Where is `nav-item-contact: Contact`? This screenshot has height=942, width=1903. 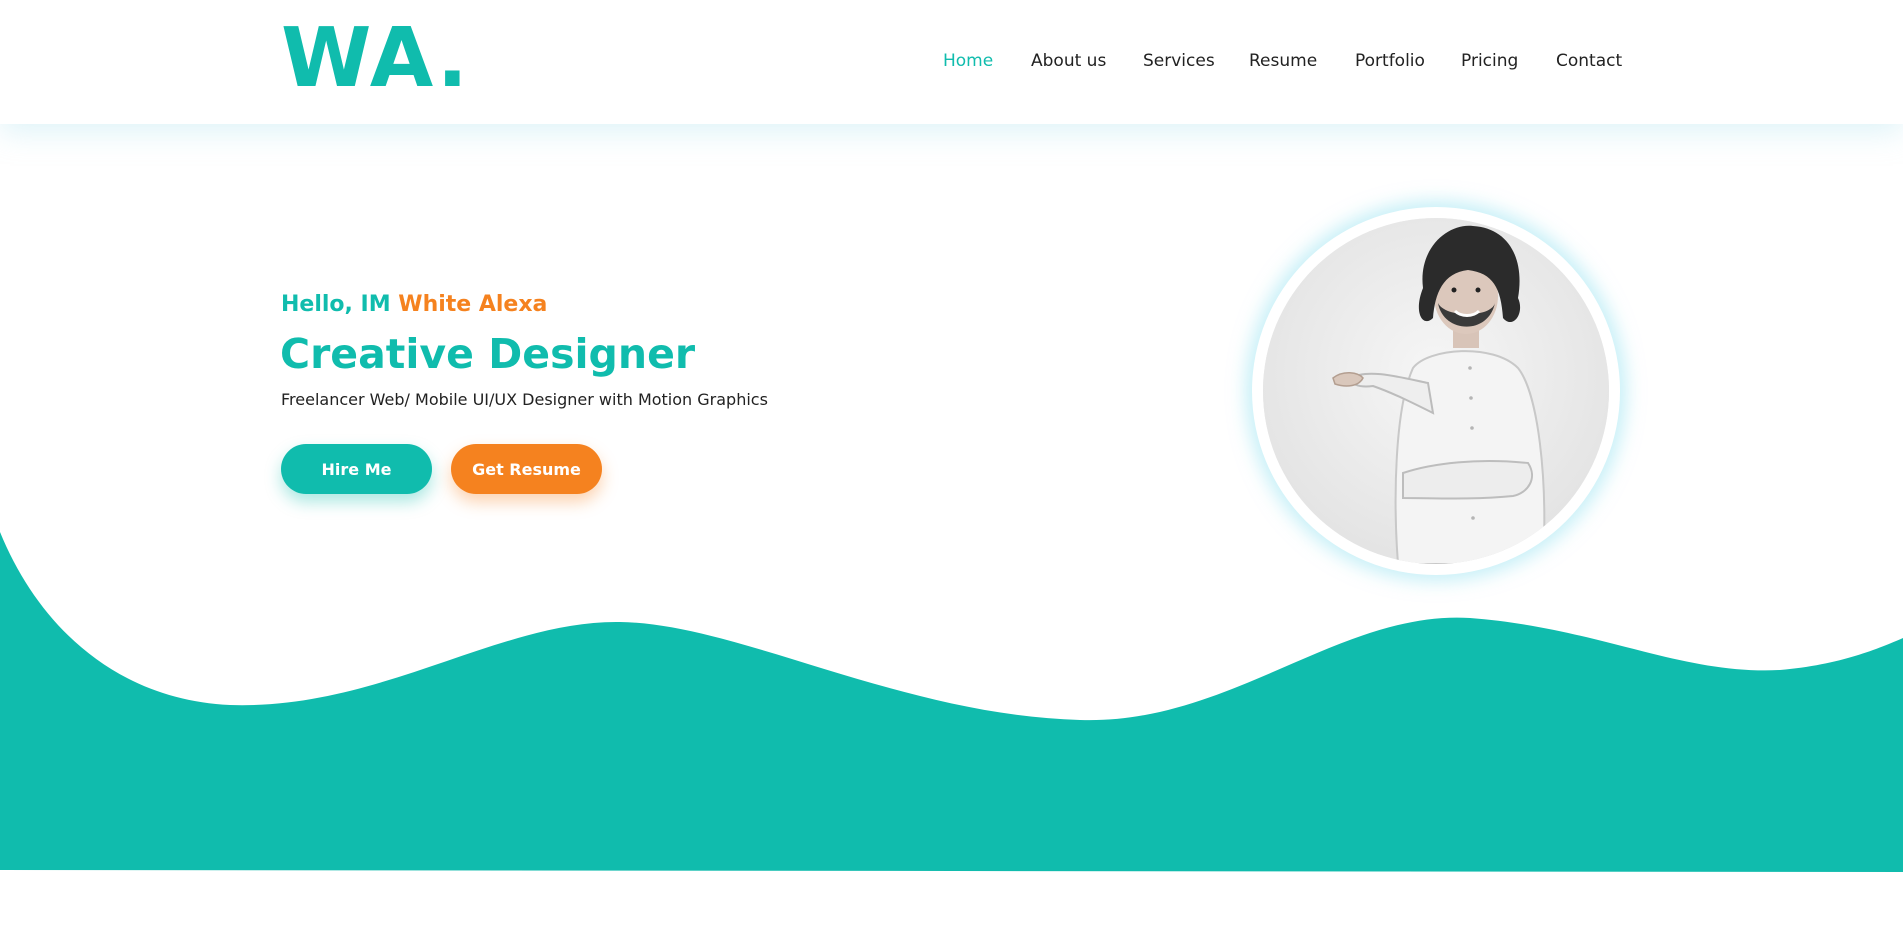 nav-item-contact: Contact is located at coordinates (1589, 61).